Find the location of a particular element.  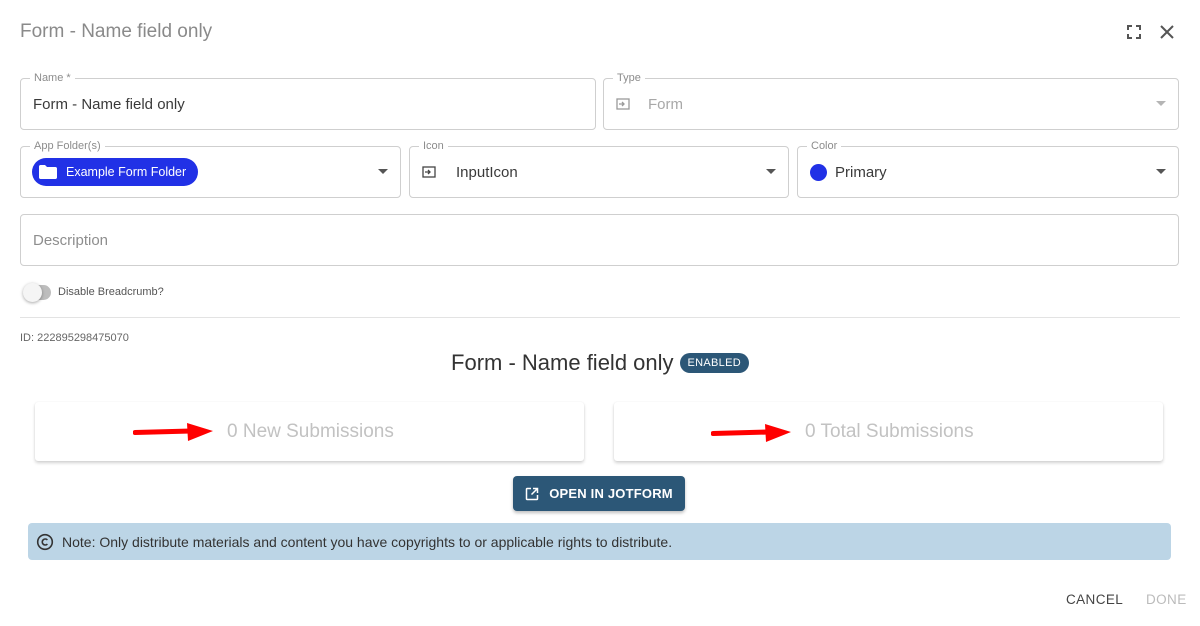

app-folders-value-wrap: Example Form Folder is located at coordinates (115, 172).